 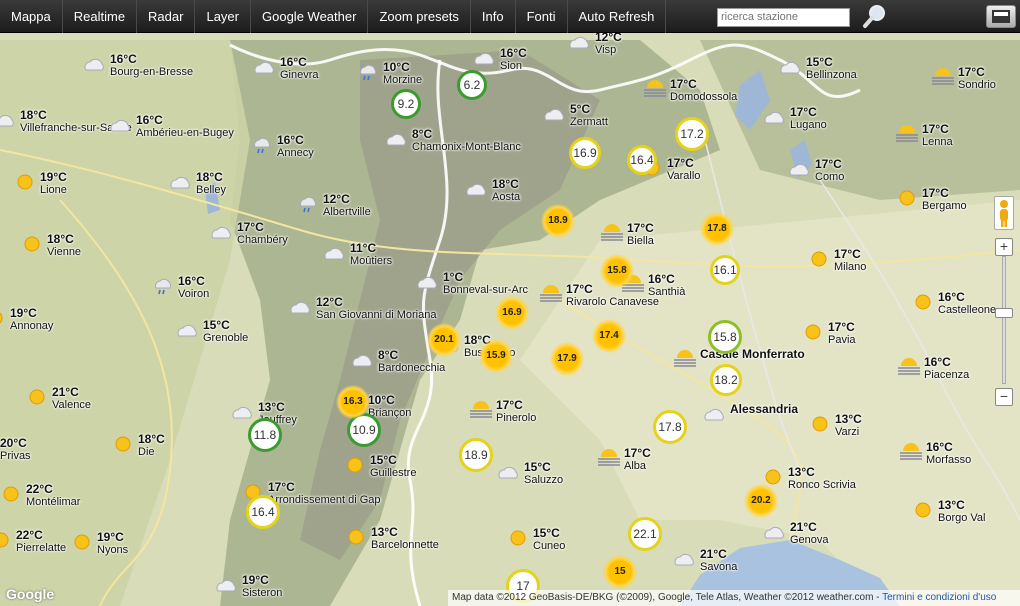 I want to click on sunny-station-marker: 16.3, so click(x=353, y=402).